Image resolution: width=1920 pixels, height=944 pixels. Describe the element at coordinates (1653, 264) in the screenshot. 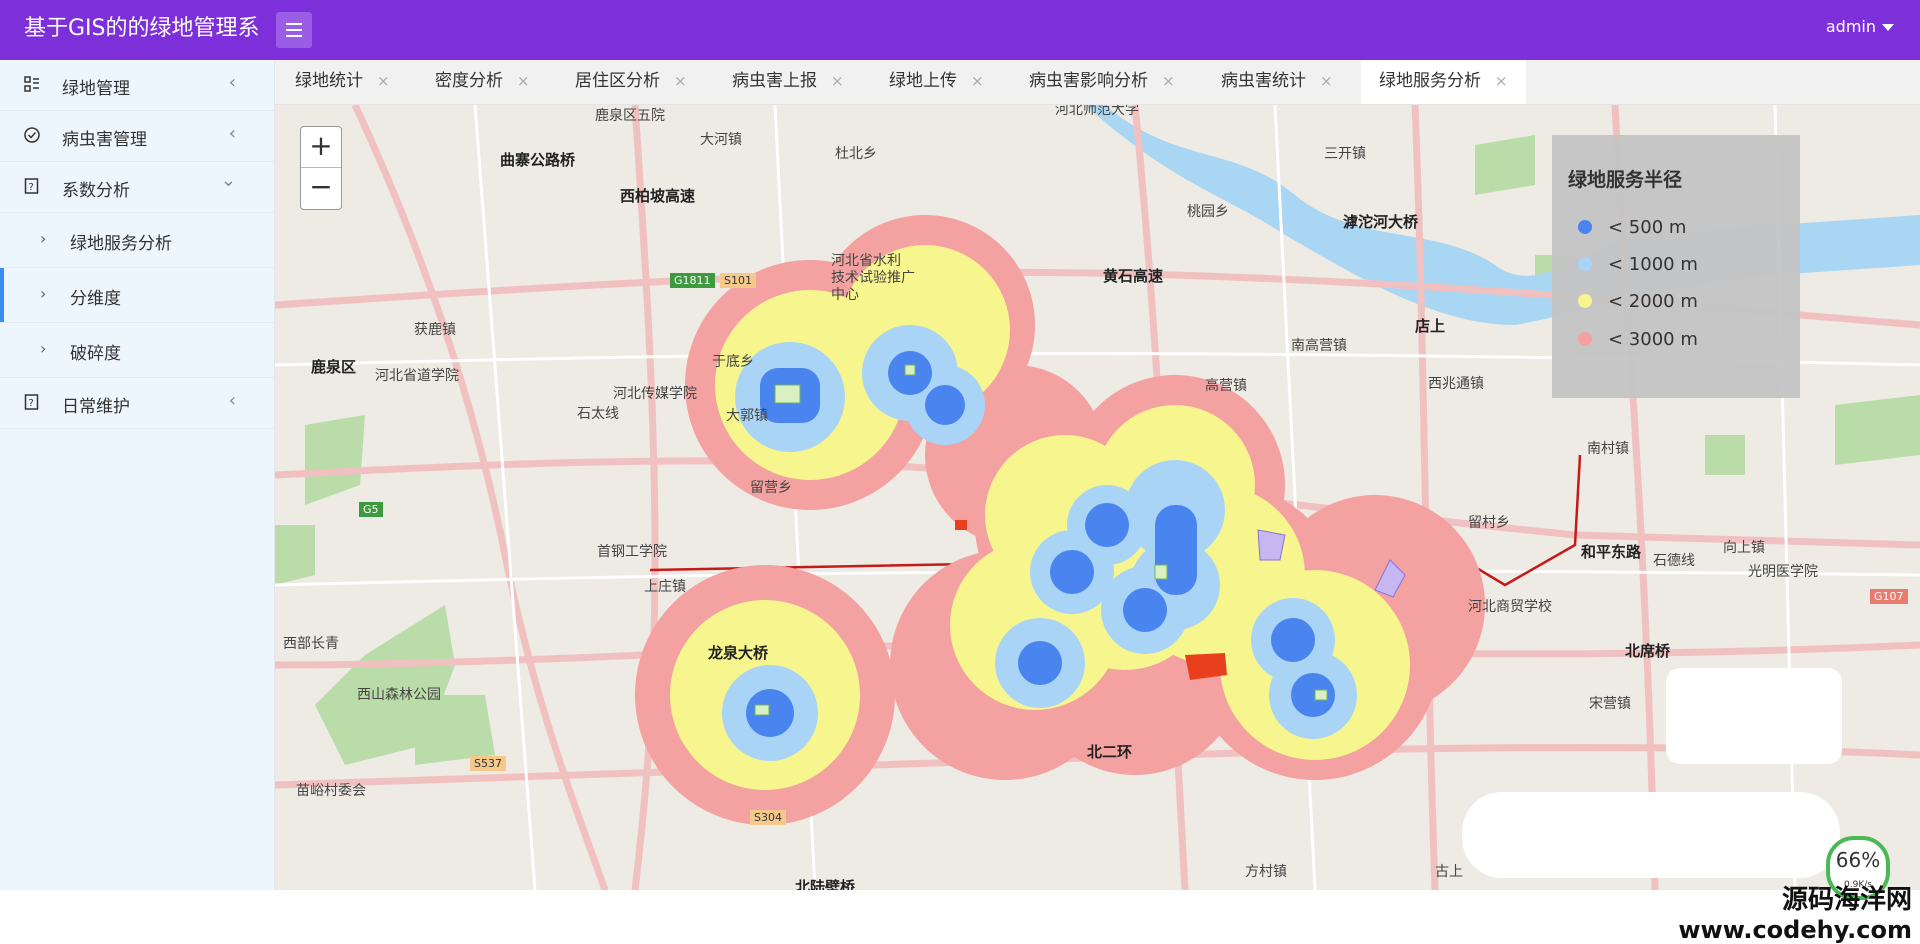

I see `legend-label: < 1000 m` at that location.